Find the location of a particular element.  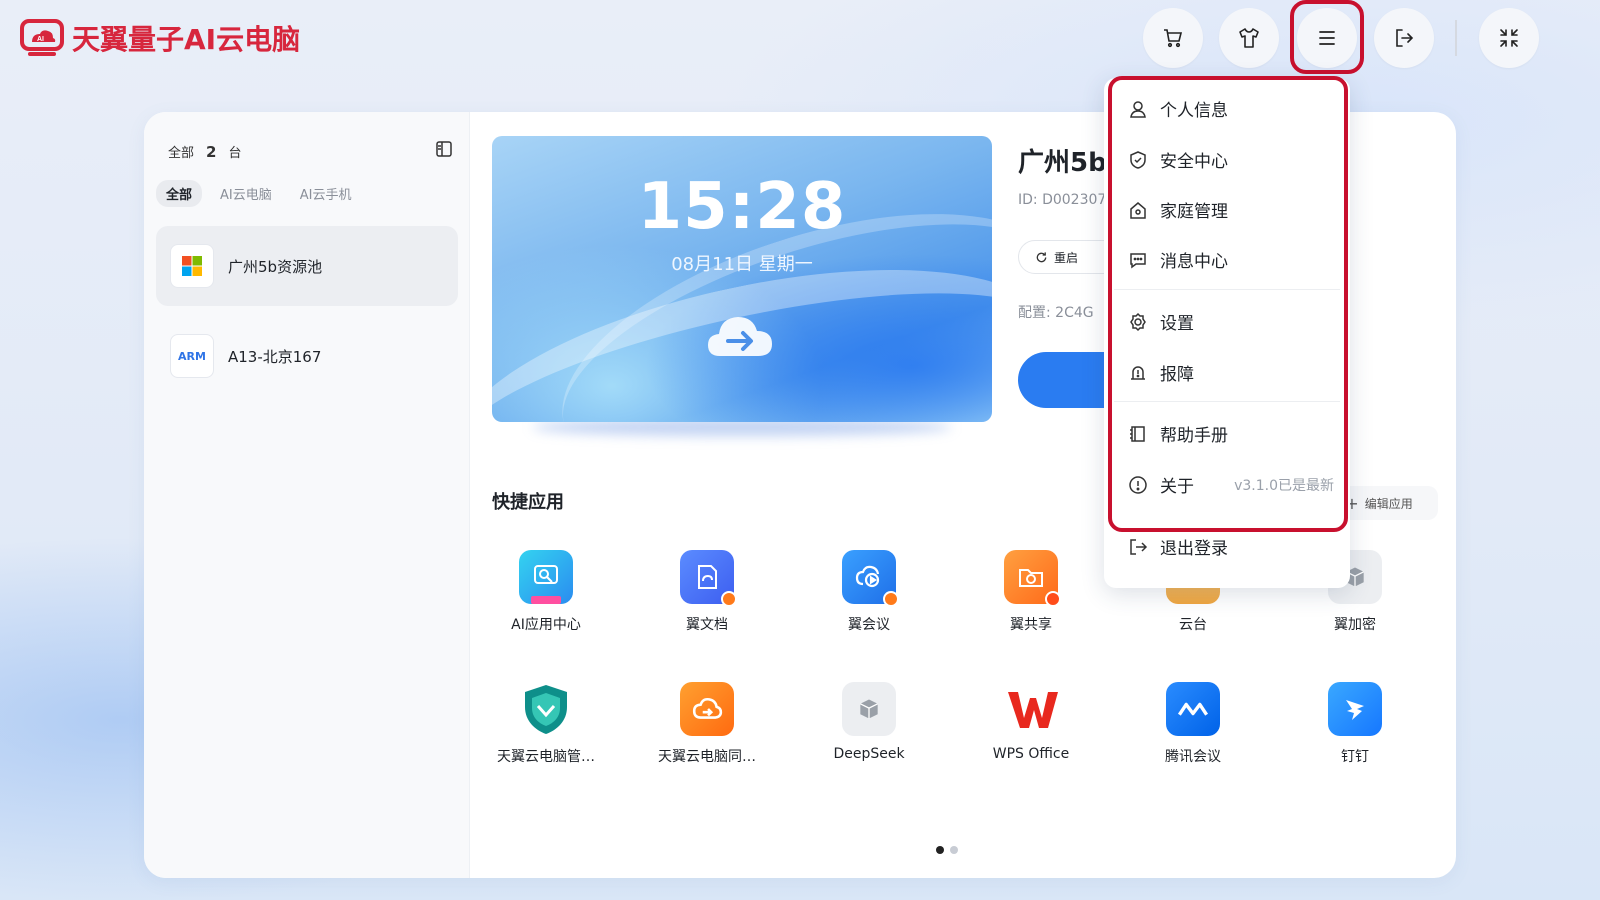

app-tencent-meeting: 腾讯会议 is located at coordinates (1193, 724).